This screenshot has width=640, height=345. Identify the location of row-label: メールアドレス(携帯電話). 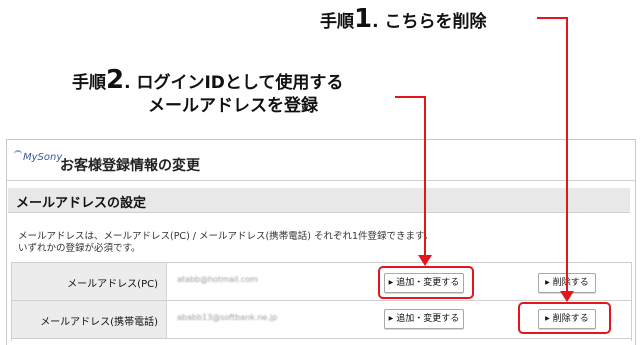
(99, 322).